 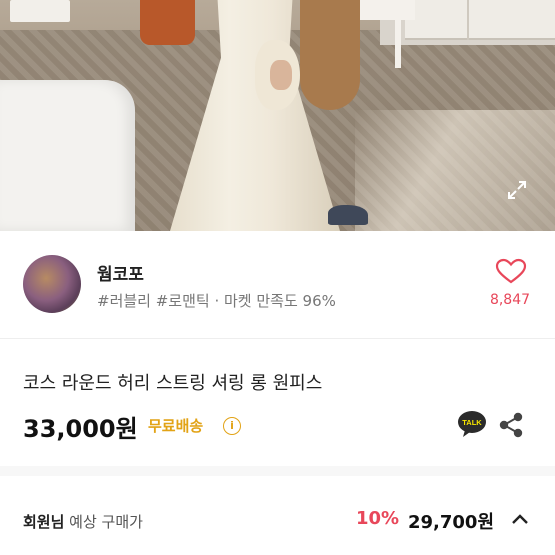 I want to click on member-price: 29,700원, so click(x=451, y=522).